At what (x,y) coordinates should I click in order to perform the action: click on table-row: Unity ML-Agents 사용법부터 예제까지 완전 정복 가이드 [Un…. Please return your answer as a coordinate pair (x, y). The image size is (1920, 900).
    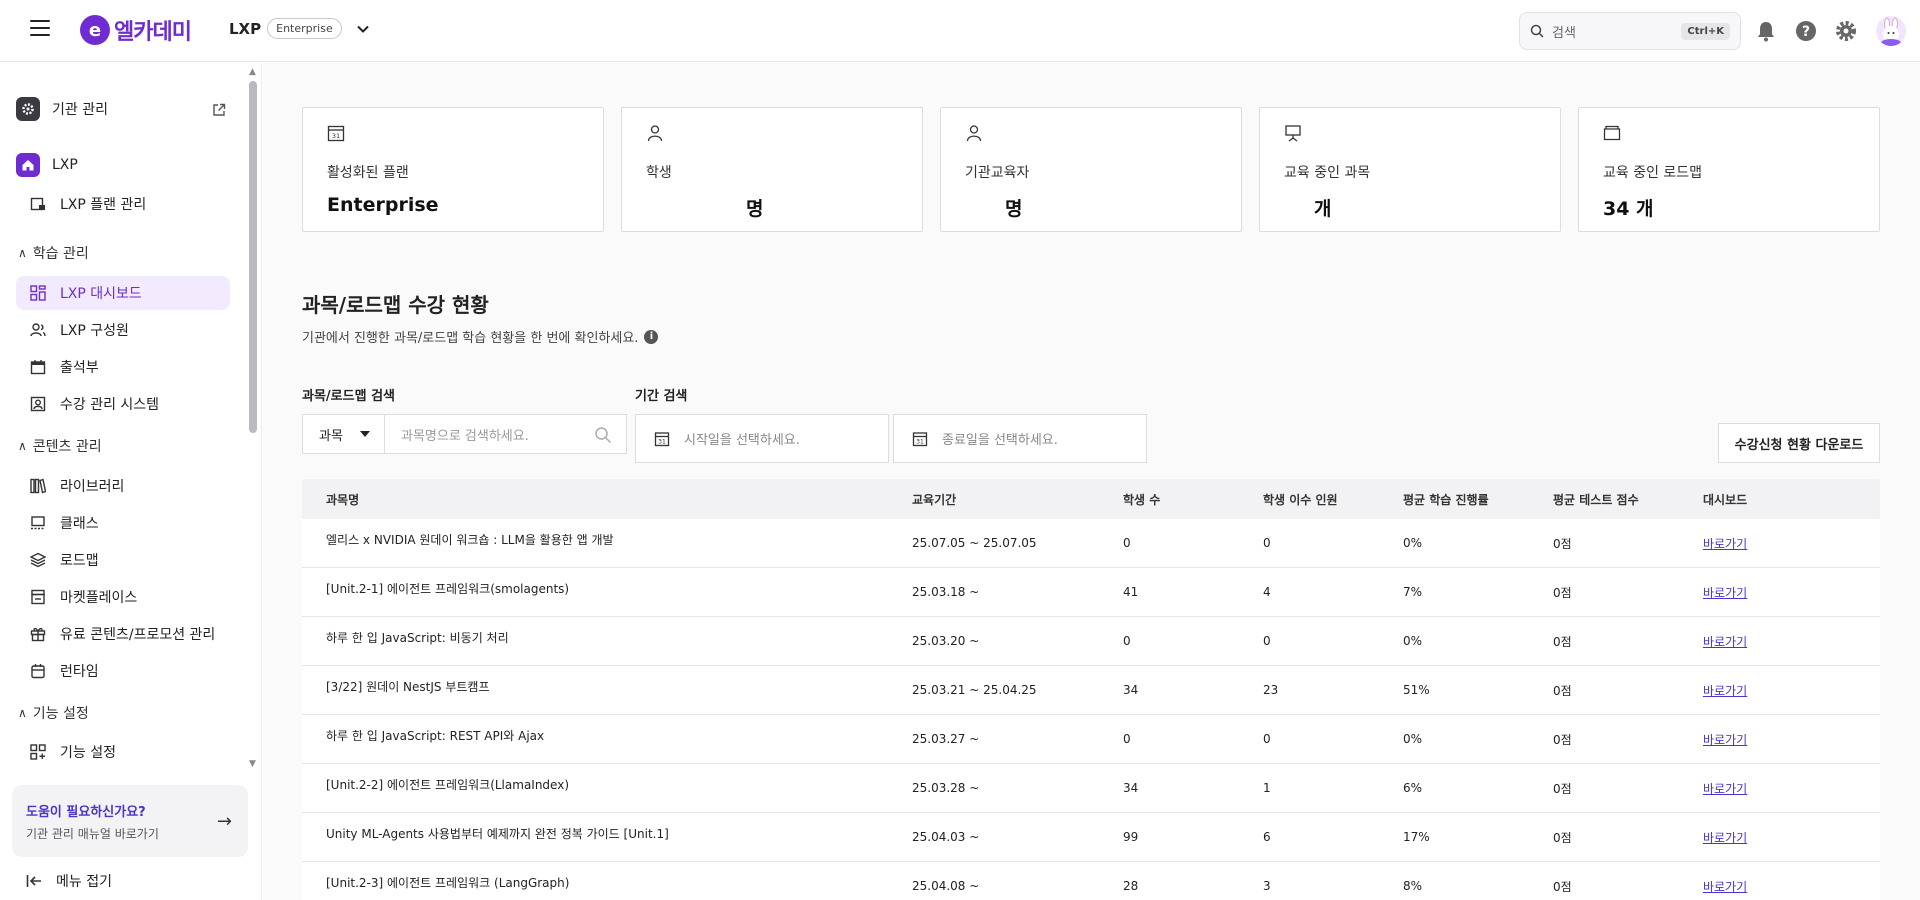
    Looking at the image, I should click on (1091, 837).